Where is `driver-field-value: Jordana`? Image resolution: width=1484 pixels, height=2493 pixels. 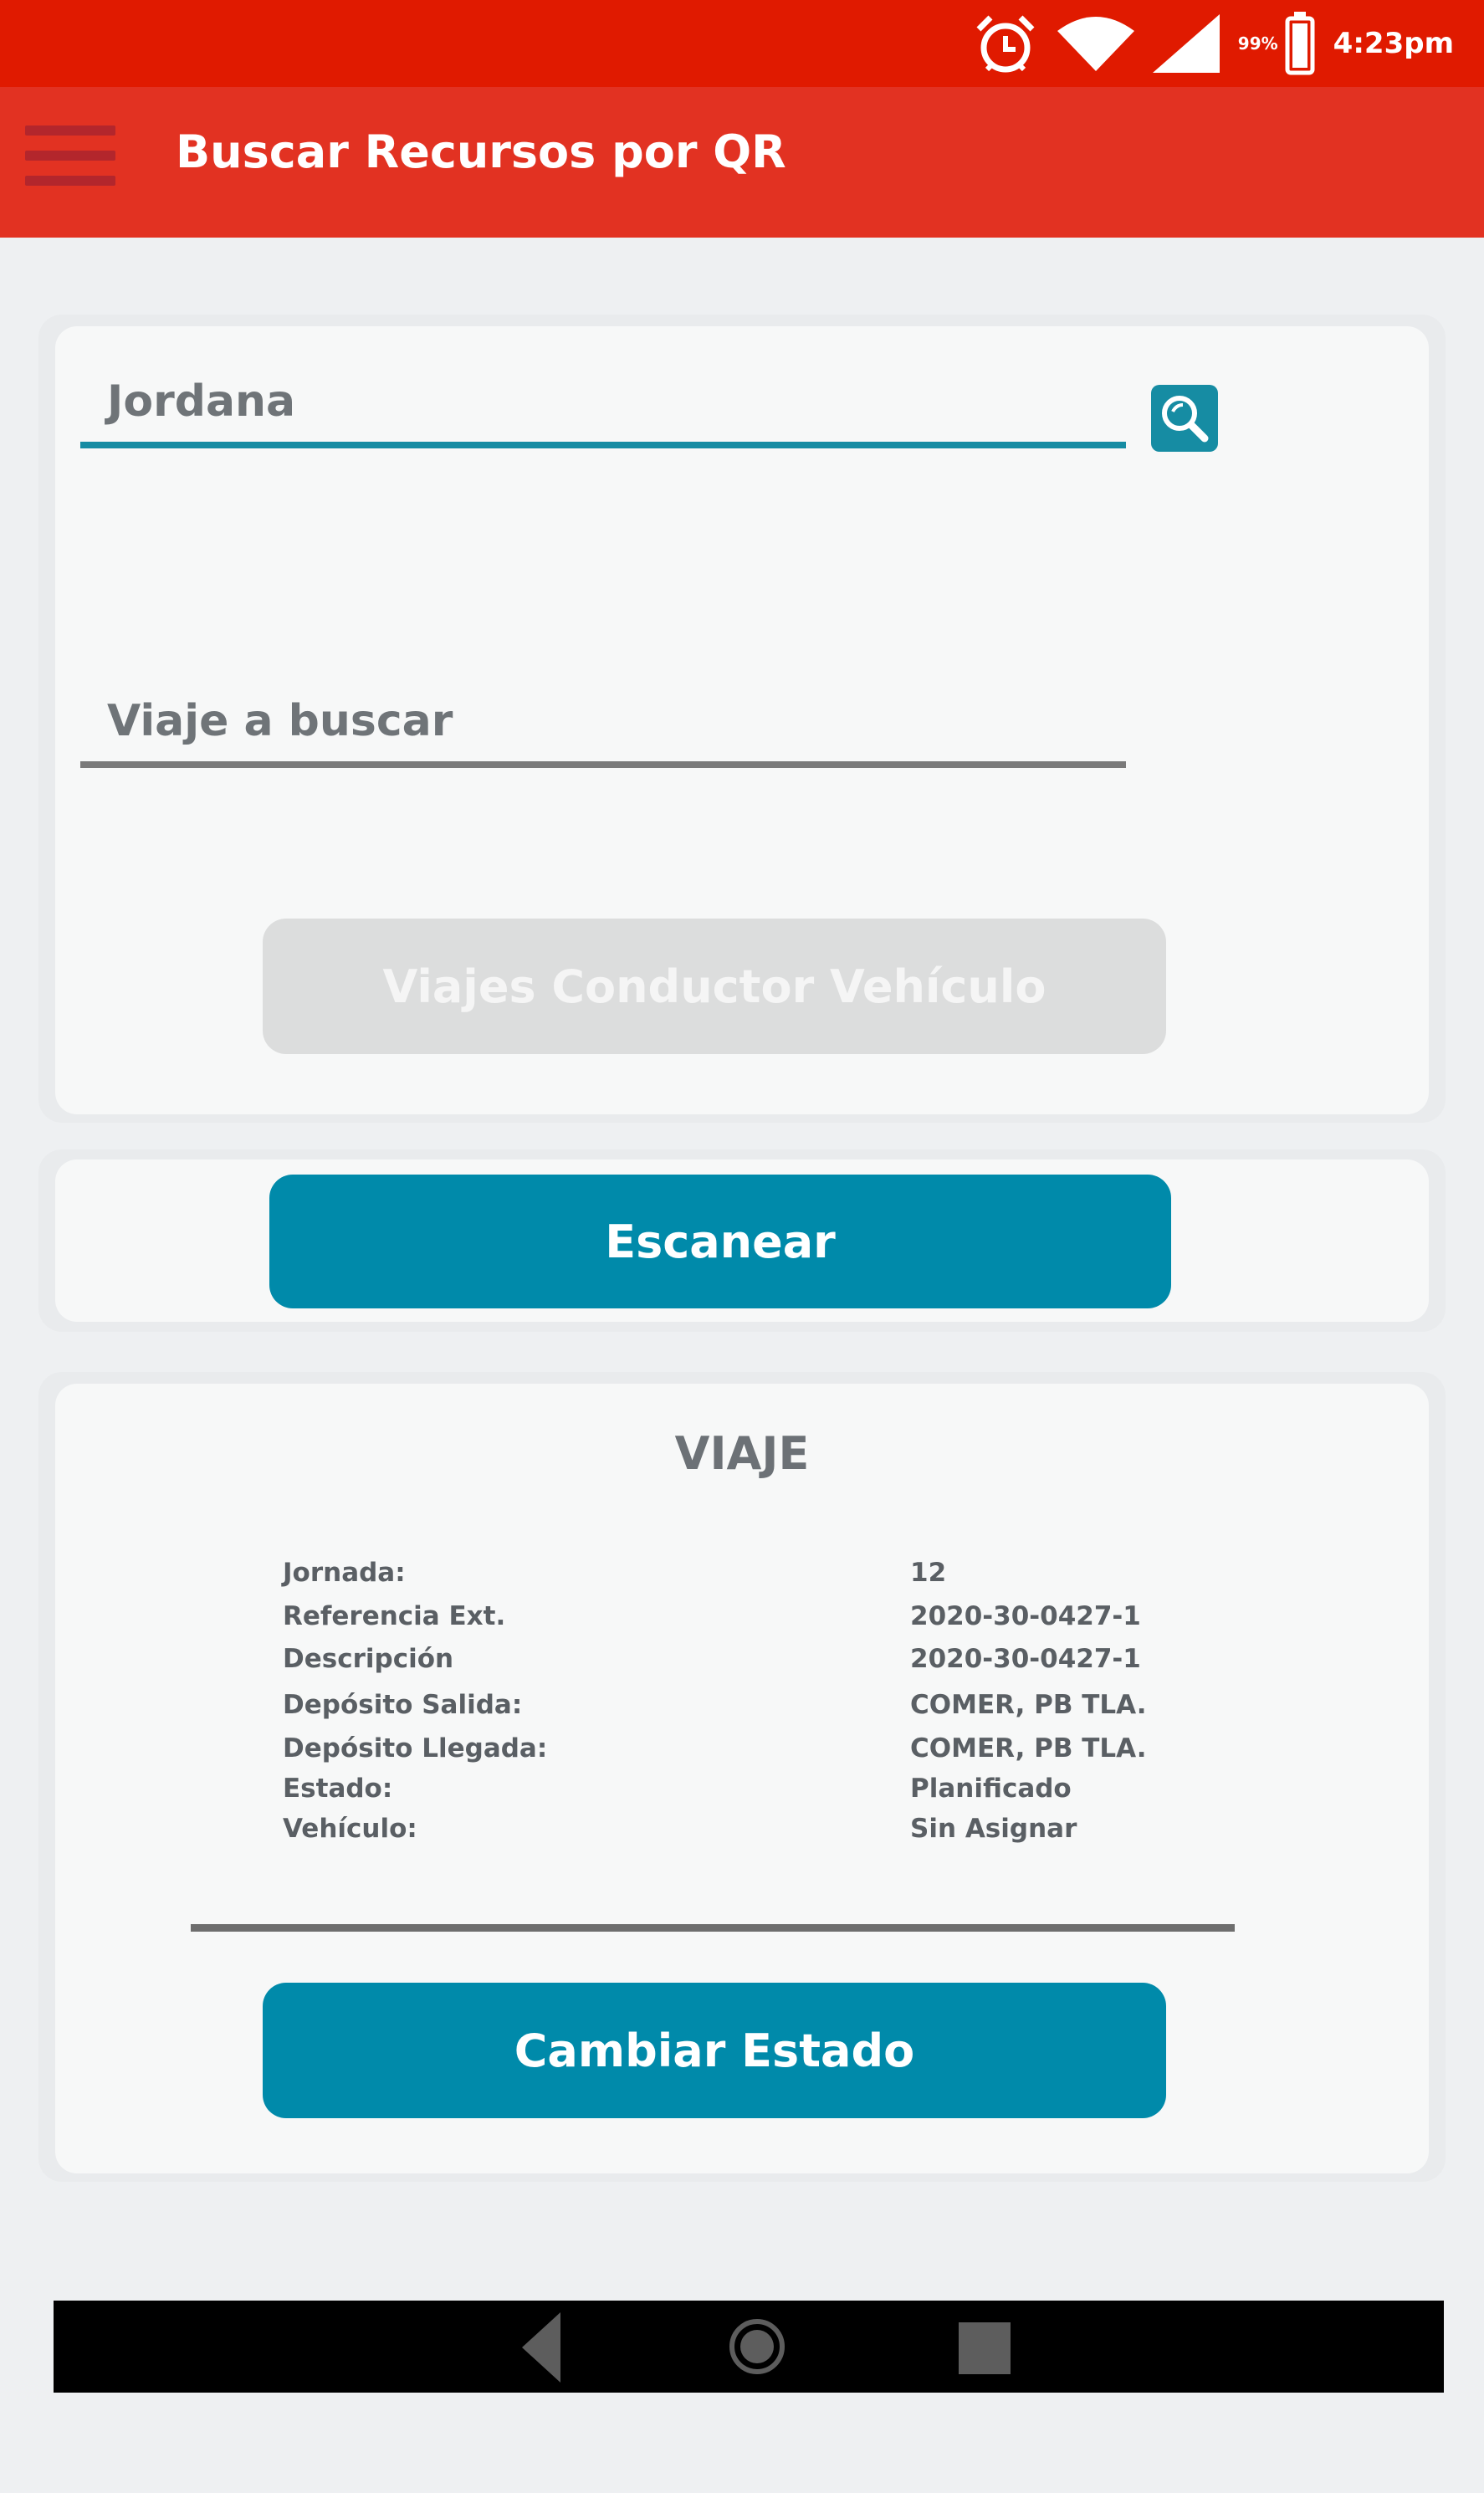 driver-field-value: Jordana is located at coordinates (201, 401).